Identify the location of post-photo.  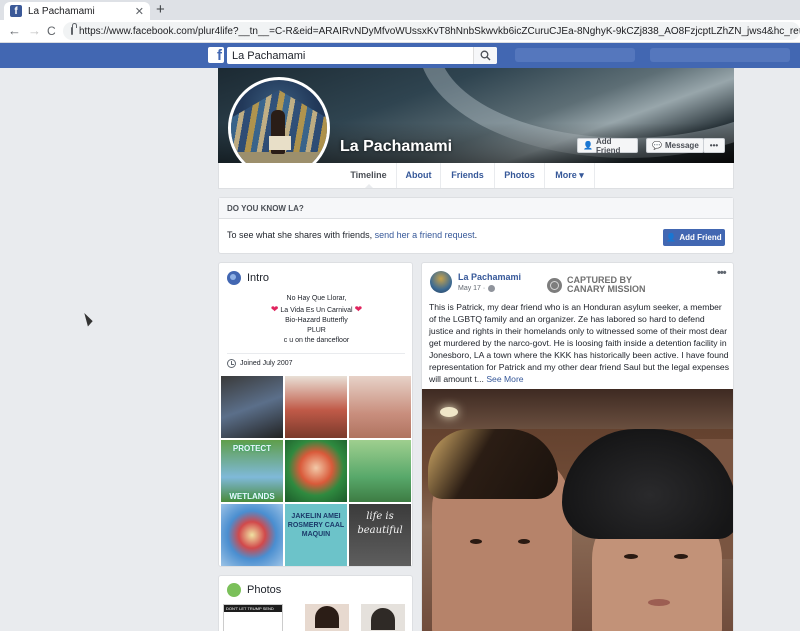
(577, 510).